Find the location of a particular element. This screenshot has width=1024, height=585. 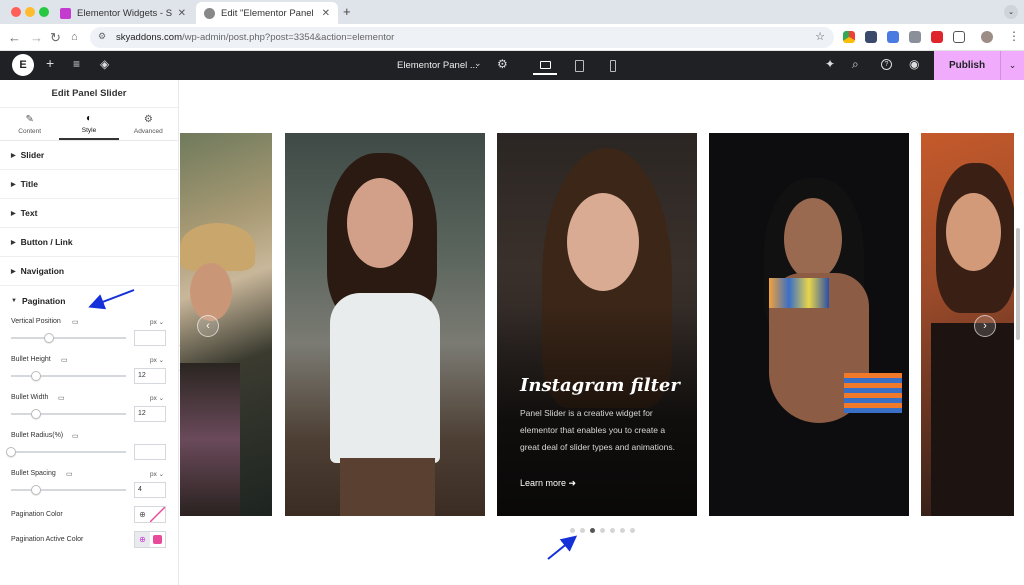

page-scrollbar is located at coordinates (1018, 284).